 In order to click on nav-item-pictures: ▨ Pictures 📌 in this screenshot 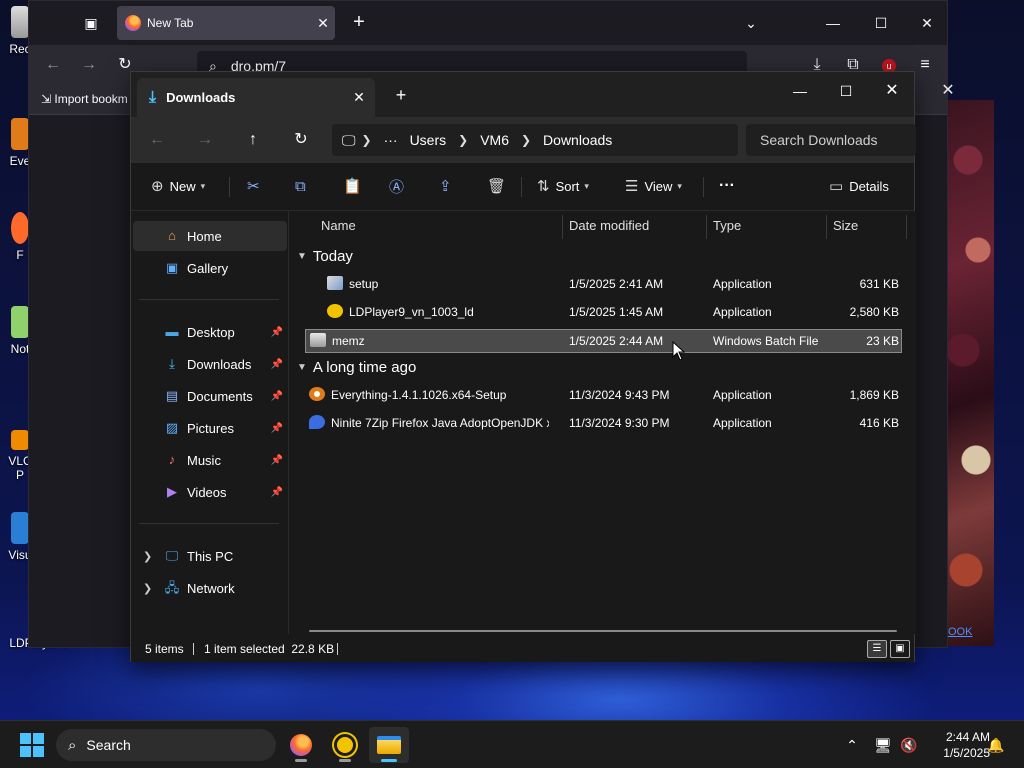, I will do `click(210, 428)`.